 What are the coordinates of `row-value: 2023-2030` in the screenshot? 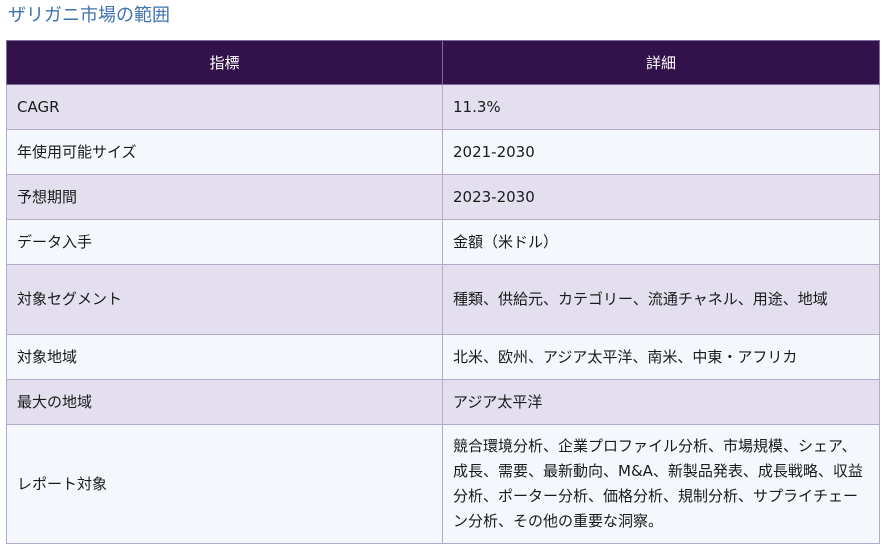 It's located at (661, 197).